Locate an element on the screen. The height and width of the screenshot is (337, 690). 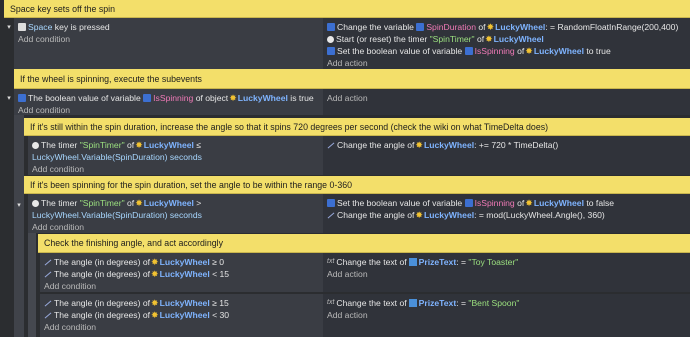
comment-event: Space key sets off the spin is located at coordinates (347, 9).